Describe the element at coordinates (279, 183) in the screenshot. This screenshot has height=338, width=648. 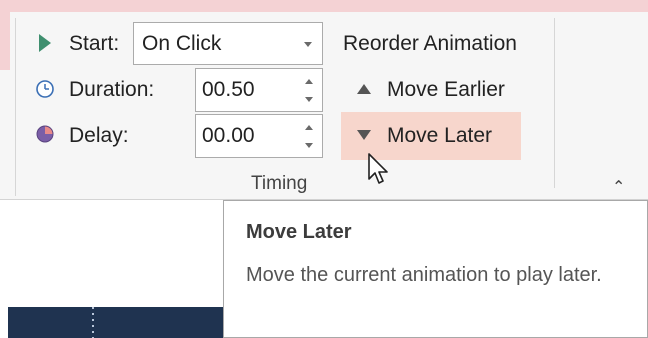
I see `timing-group-label: Timing` at that location.